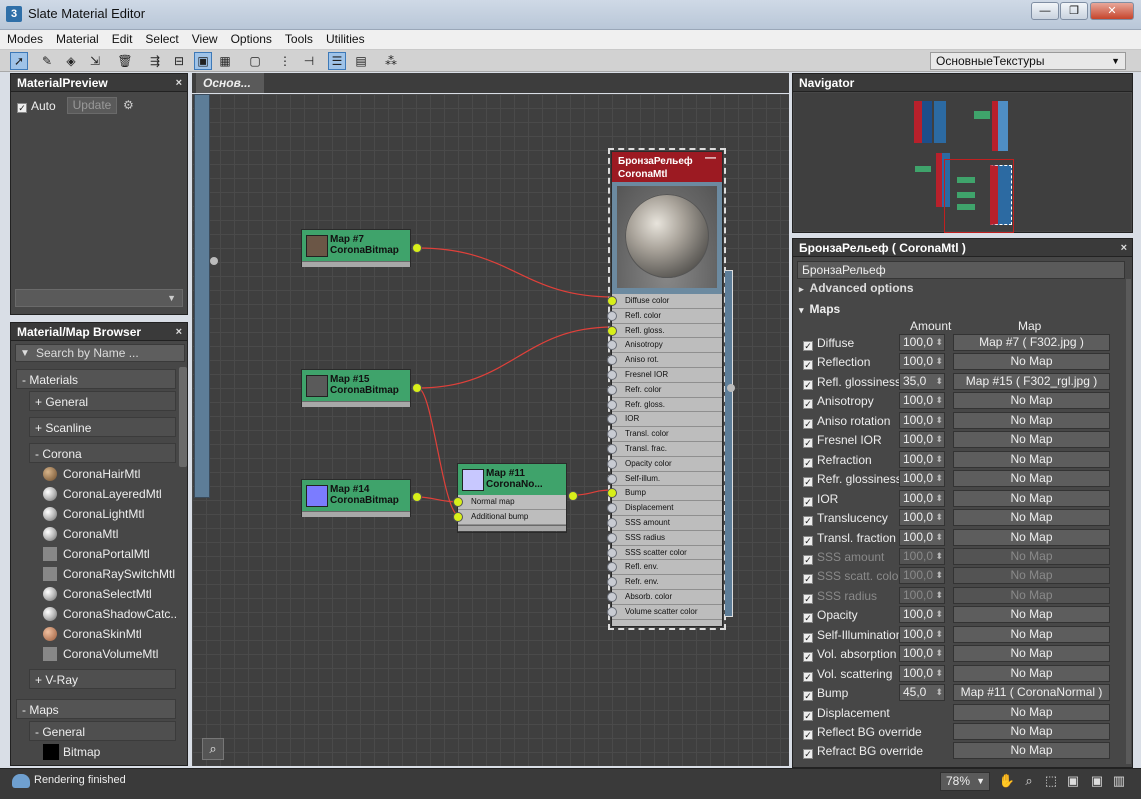  What do you see at coordinates (664, 612) in the screenshot?
I see `material-slot: Volume scatter color` at bounding box center [664, 612].